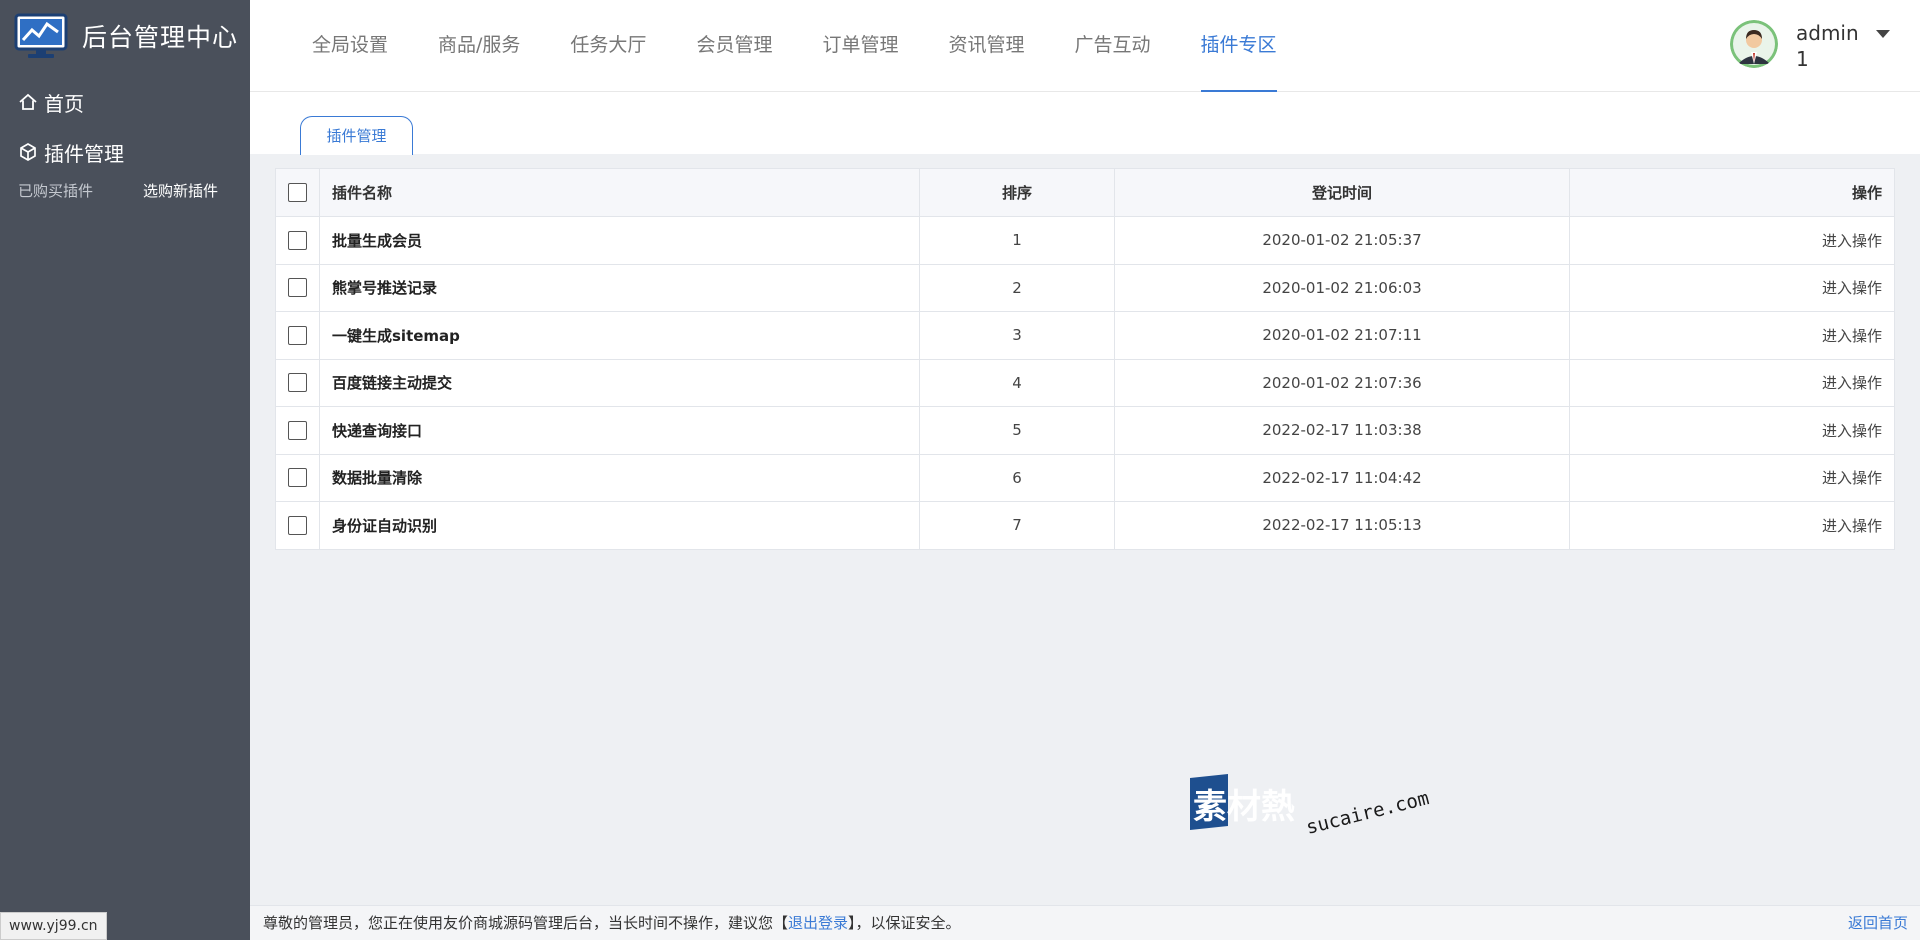 The height and width of the screenshot is (940, 1920). Describe the element at coordinates (1342, 382) in the screenshot. I see `plugin-time: 2020-01-02 21:07:36` at that location.